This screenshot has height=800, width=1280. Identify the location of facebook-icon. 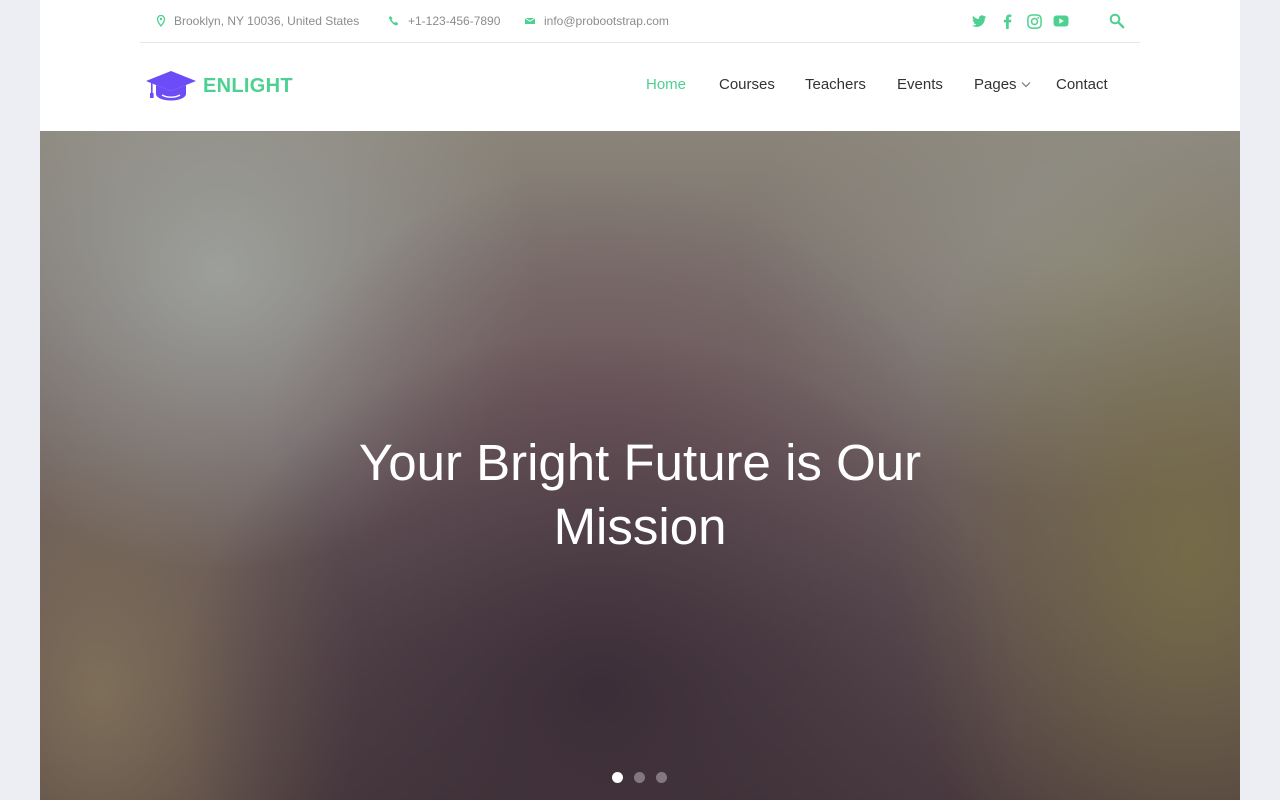
(1007, 21).